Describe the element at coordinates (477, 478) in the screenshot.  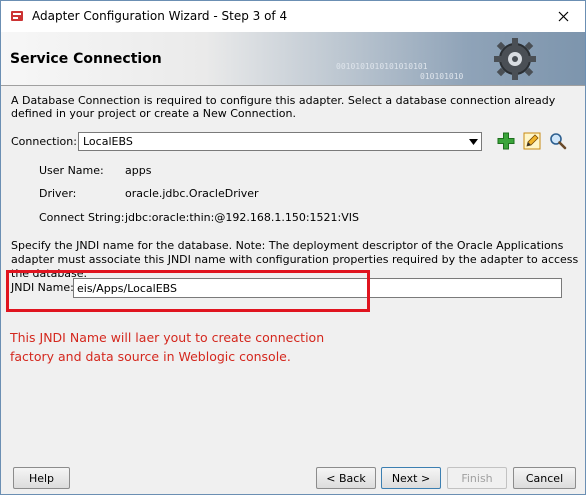
I see `finish-button: Finish` at that location.